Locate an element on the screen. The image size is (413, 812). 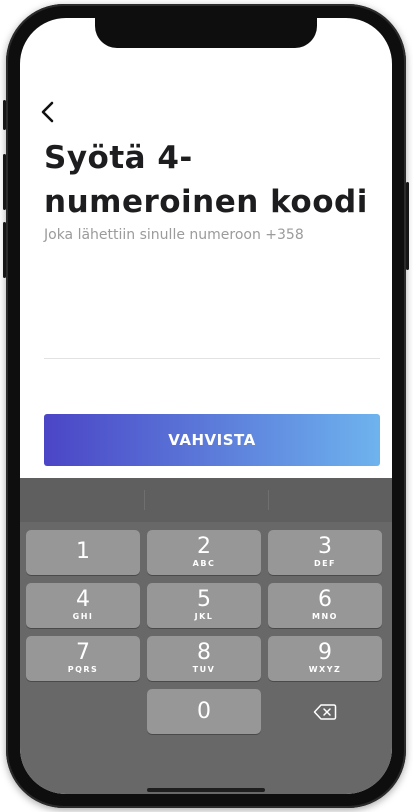
key-letters: DEF is located at coordinates (325, 563).